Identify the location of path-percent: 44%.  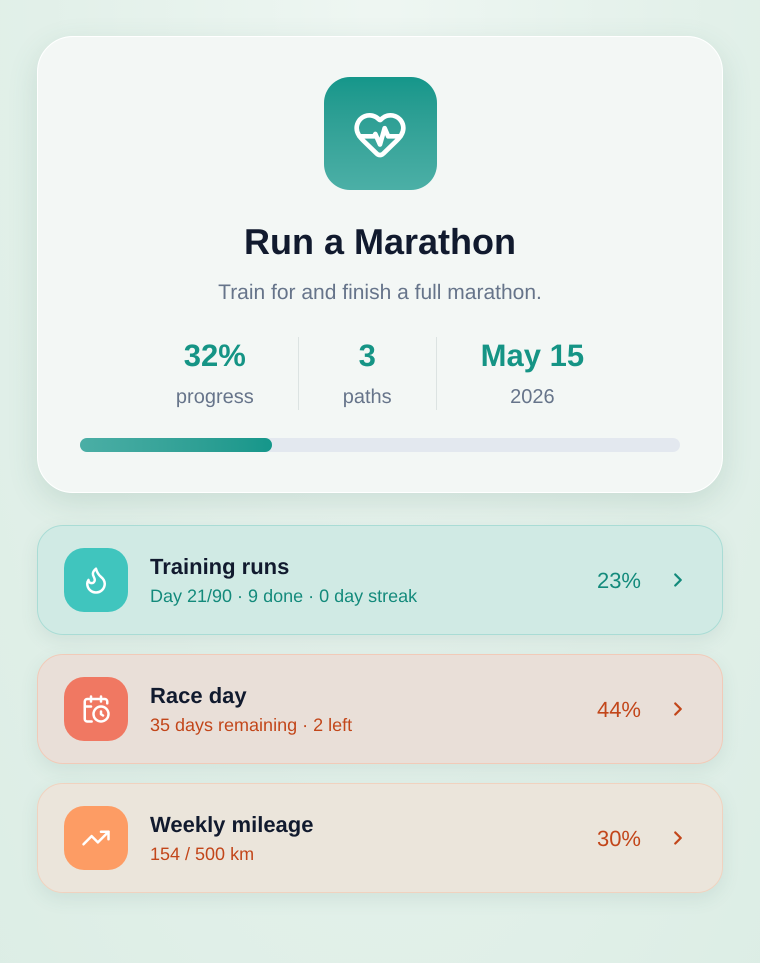
(618, 710).